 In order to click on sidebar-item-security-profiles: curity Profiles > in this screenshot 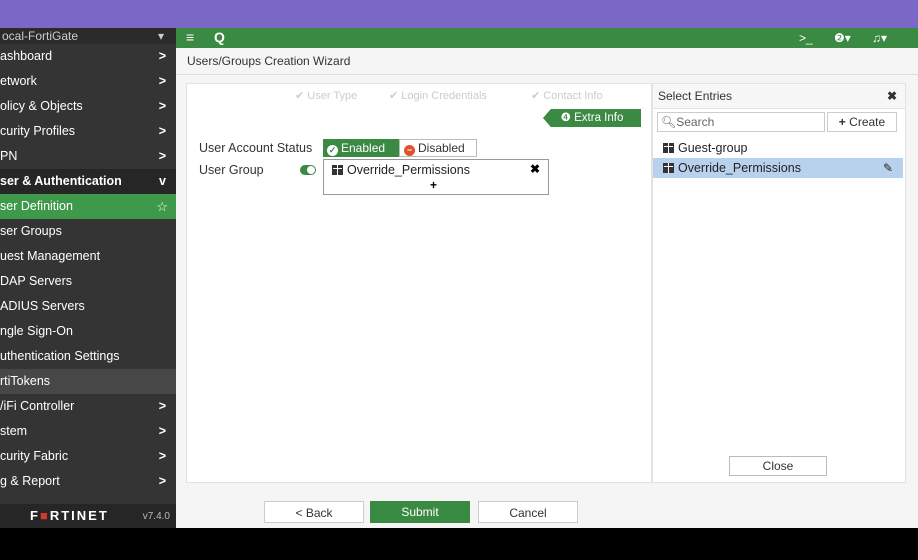, I will do `click(88, 131)`.